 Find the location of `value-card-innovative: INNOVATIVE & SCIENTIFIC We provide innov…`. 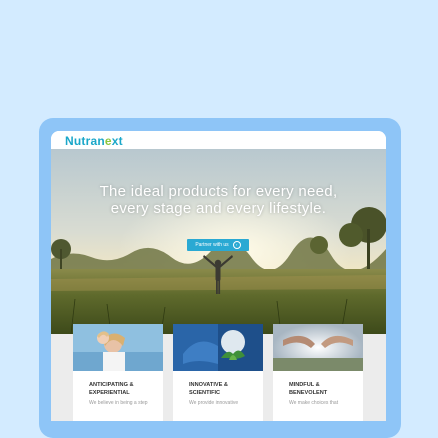

value-card-innovative: INNOVATIVE & SCIENTIFIC We provide innov… is located at coordinates (218, 372).